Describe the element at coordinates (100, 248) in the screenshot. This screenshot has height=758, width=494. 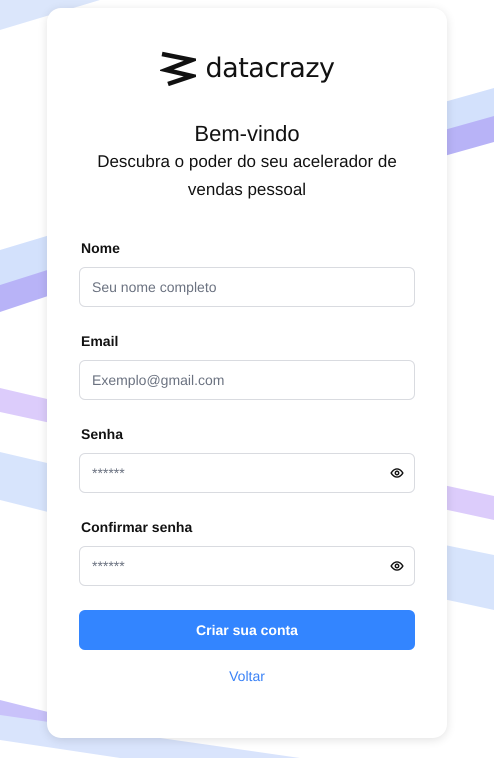
I see `field-label: Nome` at that location.